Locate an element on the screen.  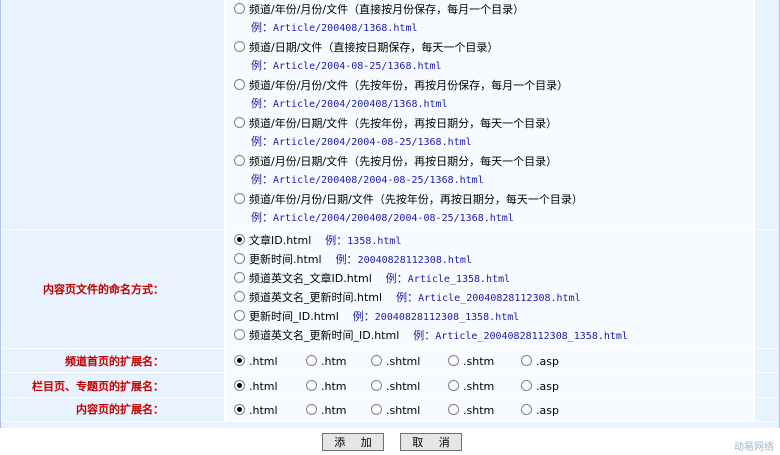
dir-option-5: 频道/月份/日期/文件（先按月份，再按日期分，每天一个目录） is located at coordinates (395, 162).